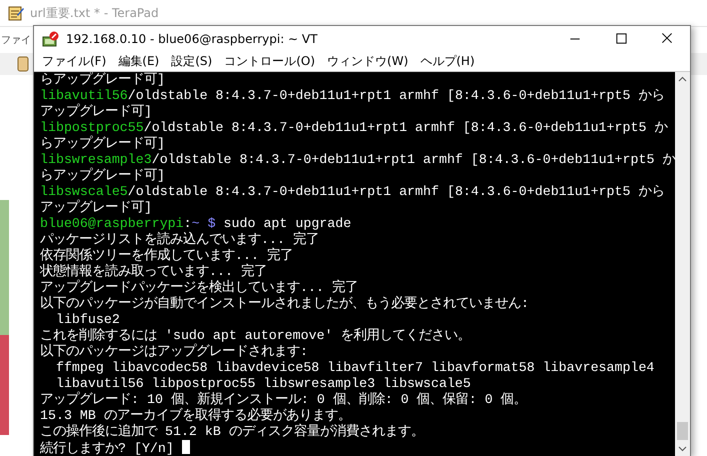 The width and height of the screenshot is (707, 456). Describe the element at coordinates (232, 431) in the screenshot. I see `terminal-text: この操作後に追加で 51.2 kB のディスク容量が消費されます。` at that location.